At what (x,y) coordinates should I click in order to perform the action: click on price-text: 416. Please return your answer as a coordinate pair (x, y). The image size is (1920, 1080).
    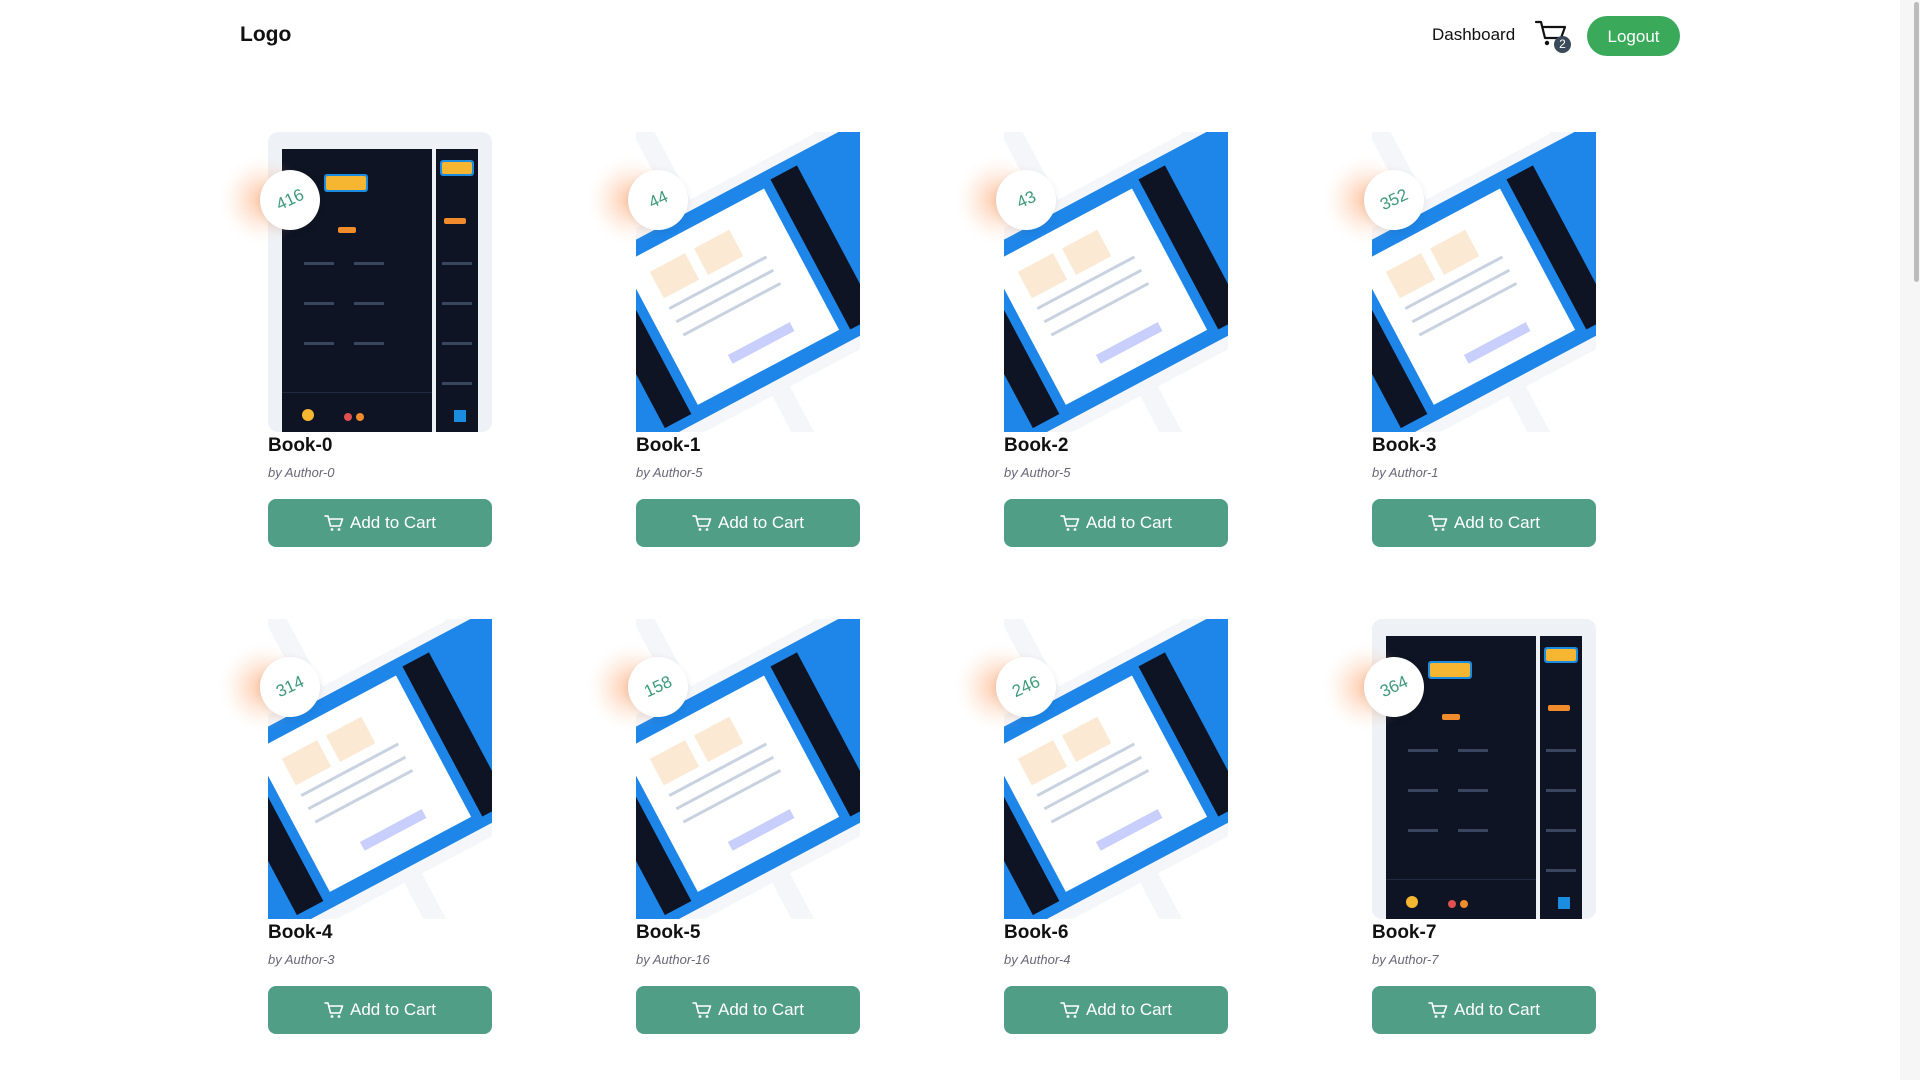
    Looking at the image, I should click on (289, 199).